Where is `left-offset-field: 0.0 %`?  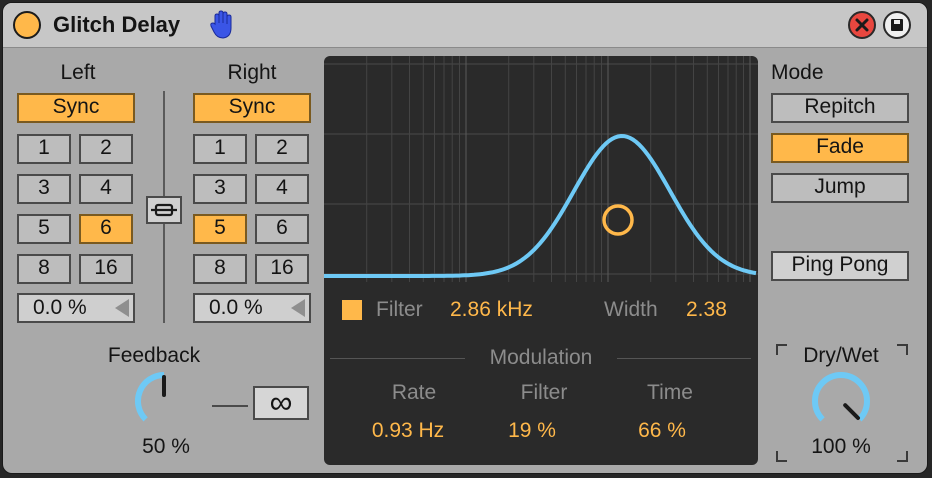 left-offset-field: 0.0 % is located at coordinates (76, 308).